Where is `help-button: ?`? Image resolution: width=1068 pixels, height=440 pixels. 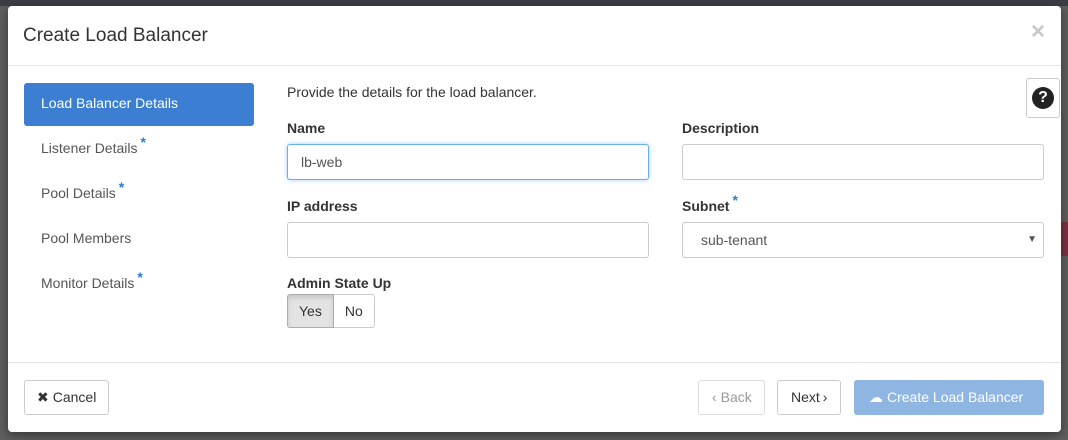 help-button: ? is located at coordinates (1043, 98).